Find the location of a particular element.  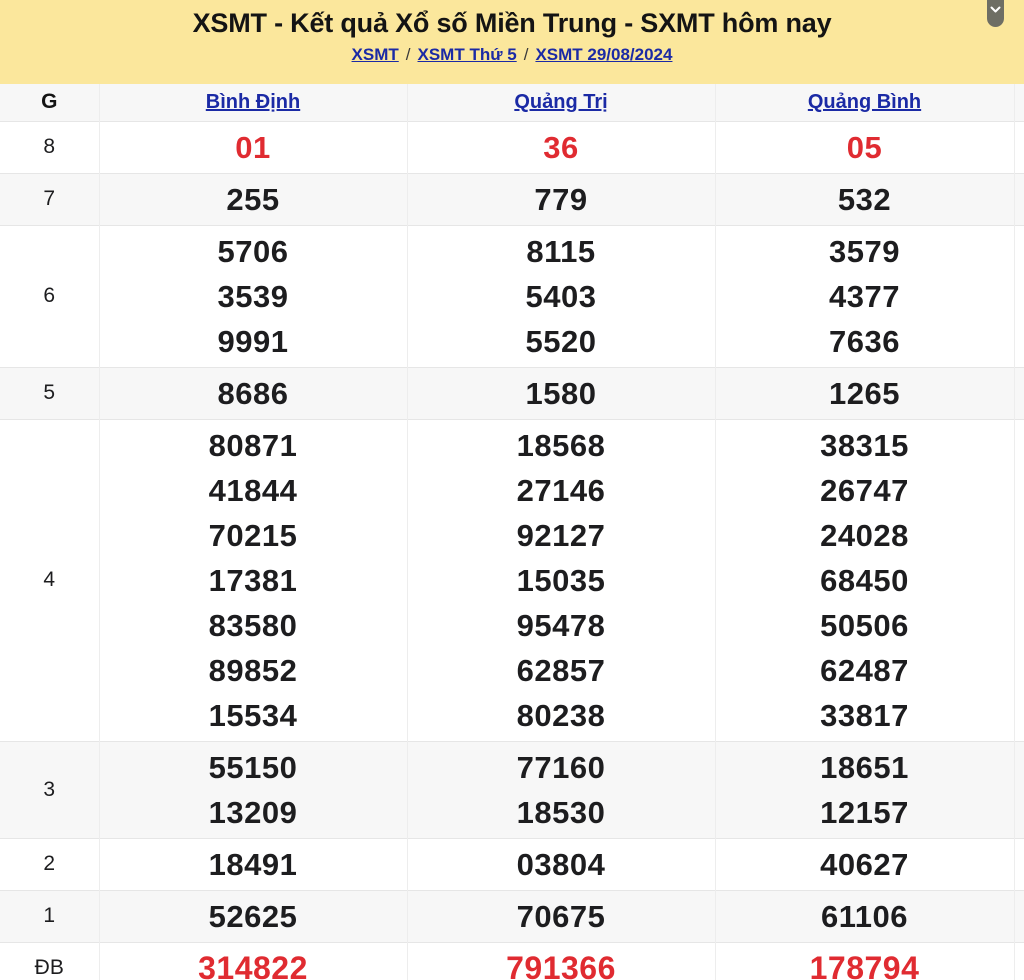

column-header-quang-binh: Quảng Bình is located at coordinates (864, 102).